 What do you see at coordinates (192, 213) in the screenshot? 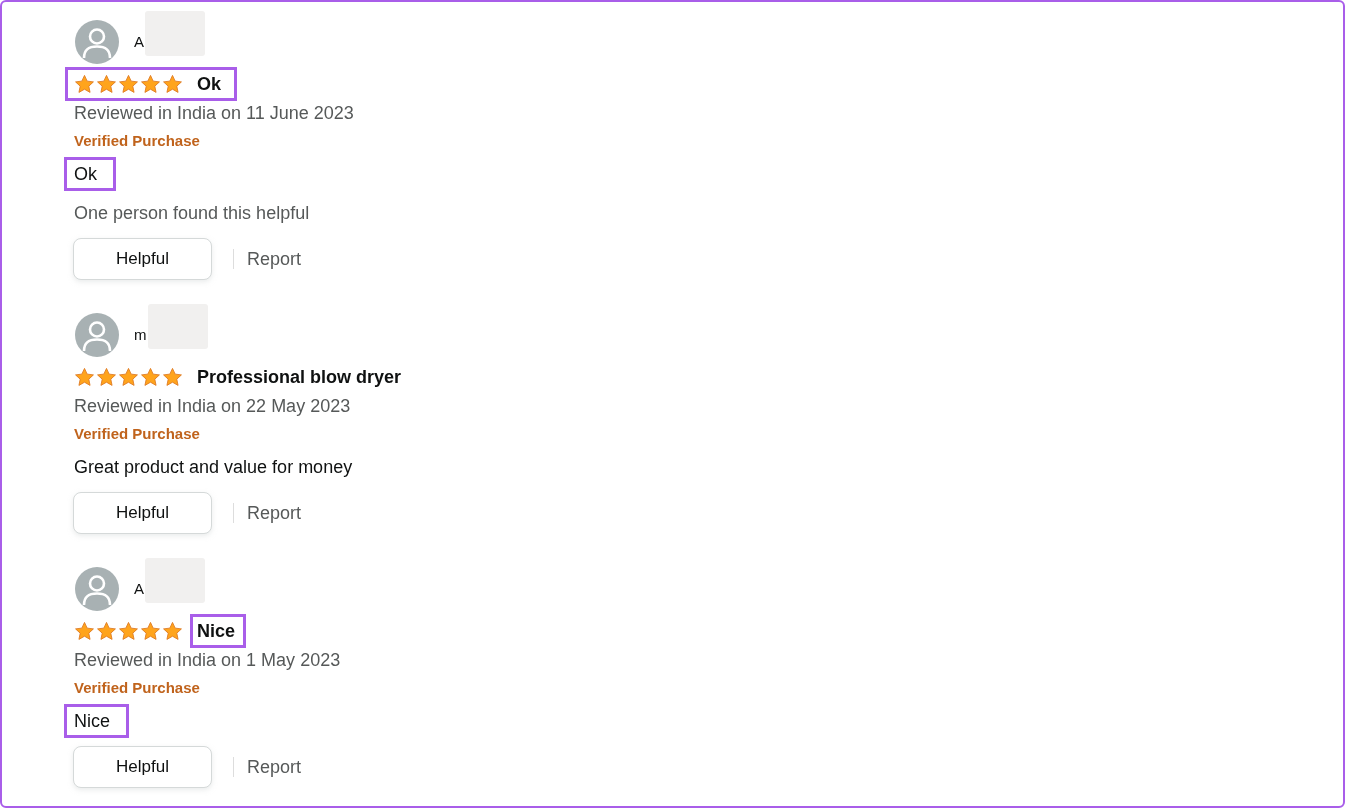
I see `helpful-count: One person found this helpful` at bounding box center [192, 213].